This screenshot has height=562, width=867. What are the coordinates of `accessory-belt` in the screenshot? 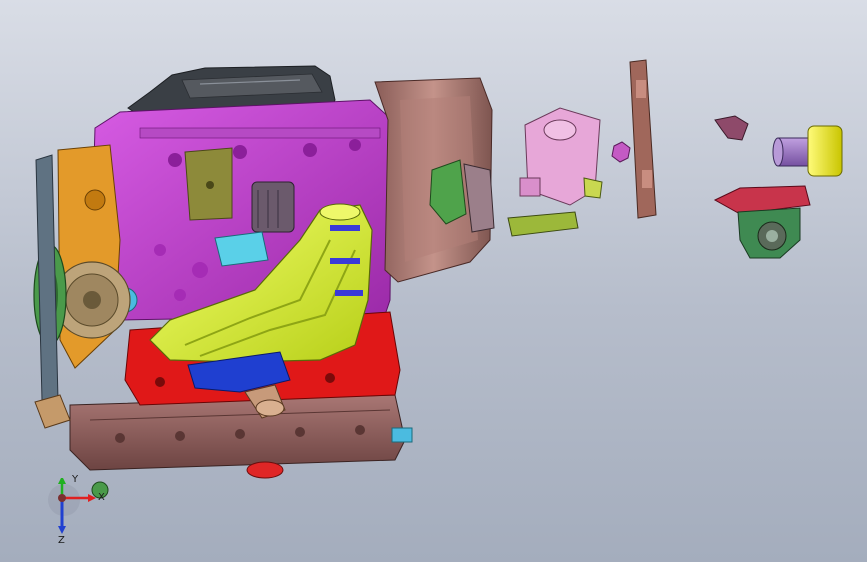 It's located at (47, 277).